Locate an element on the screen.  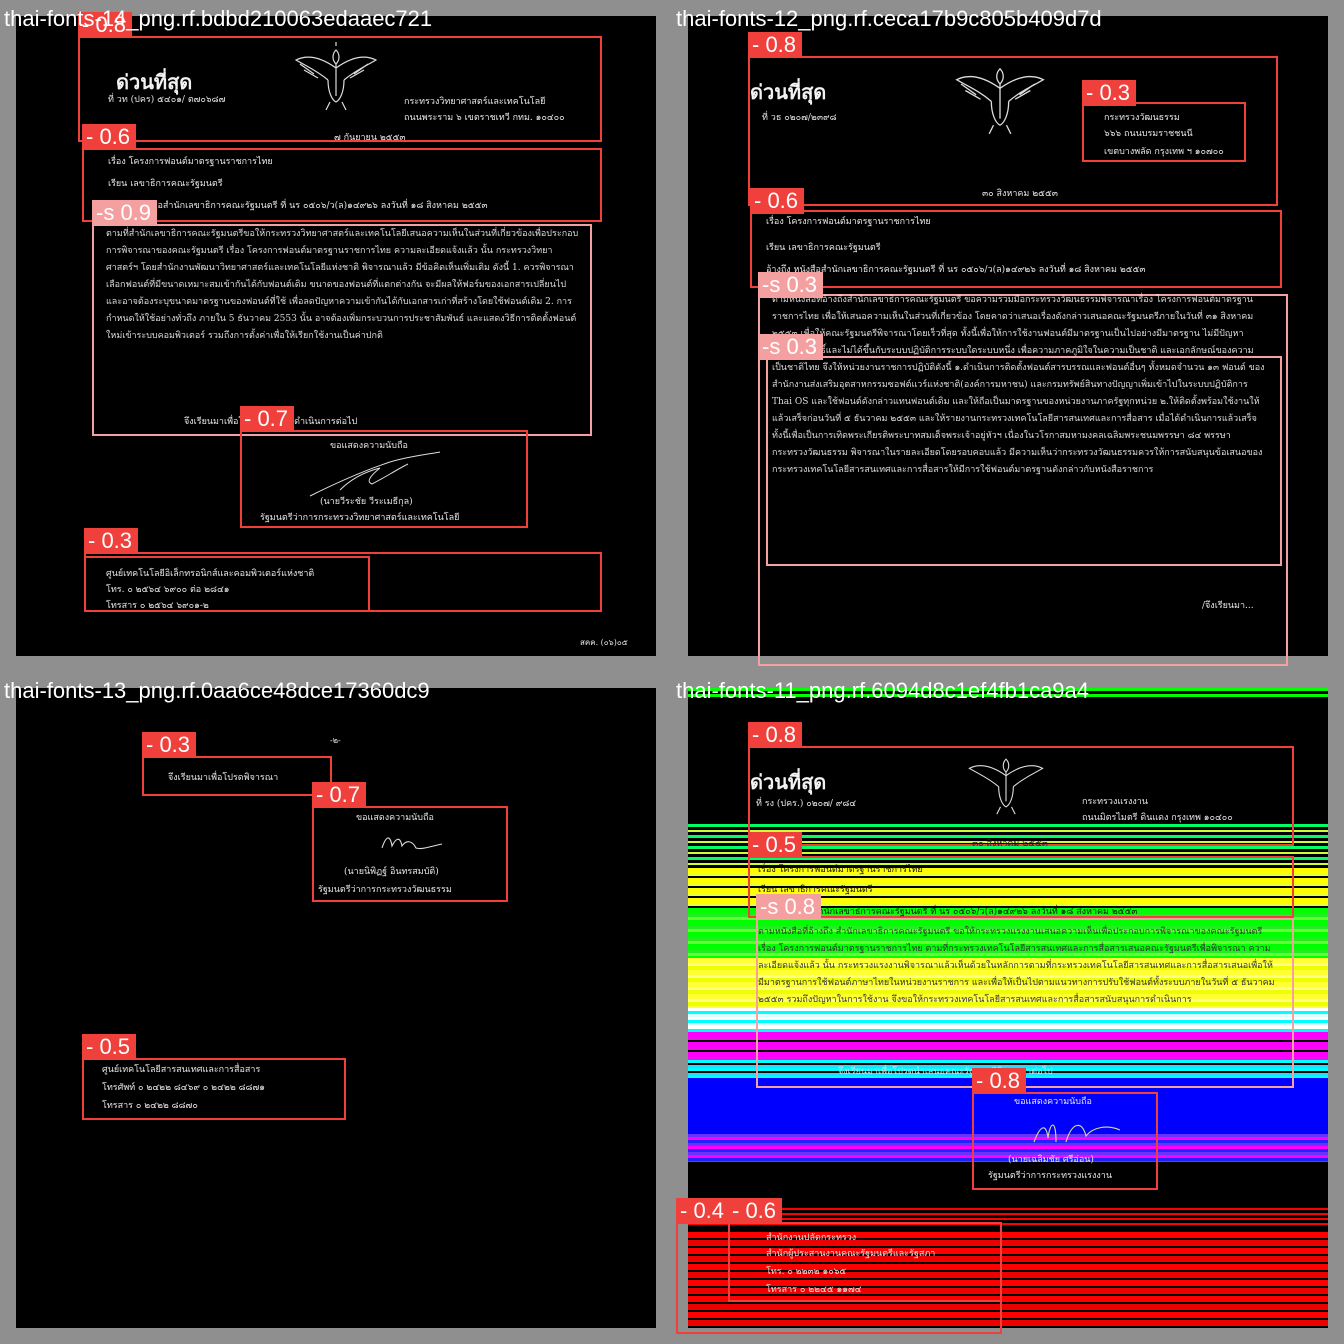
letter-date: ๗ กันยายน ๒๕๕๓ is located at coordinates (370, 138).